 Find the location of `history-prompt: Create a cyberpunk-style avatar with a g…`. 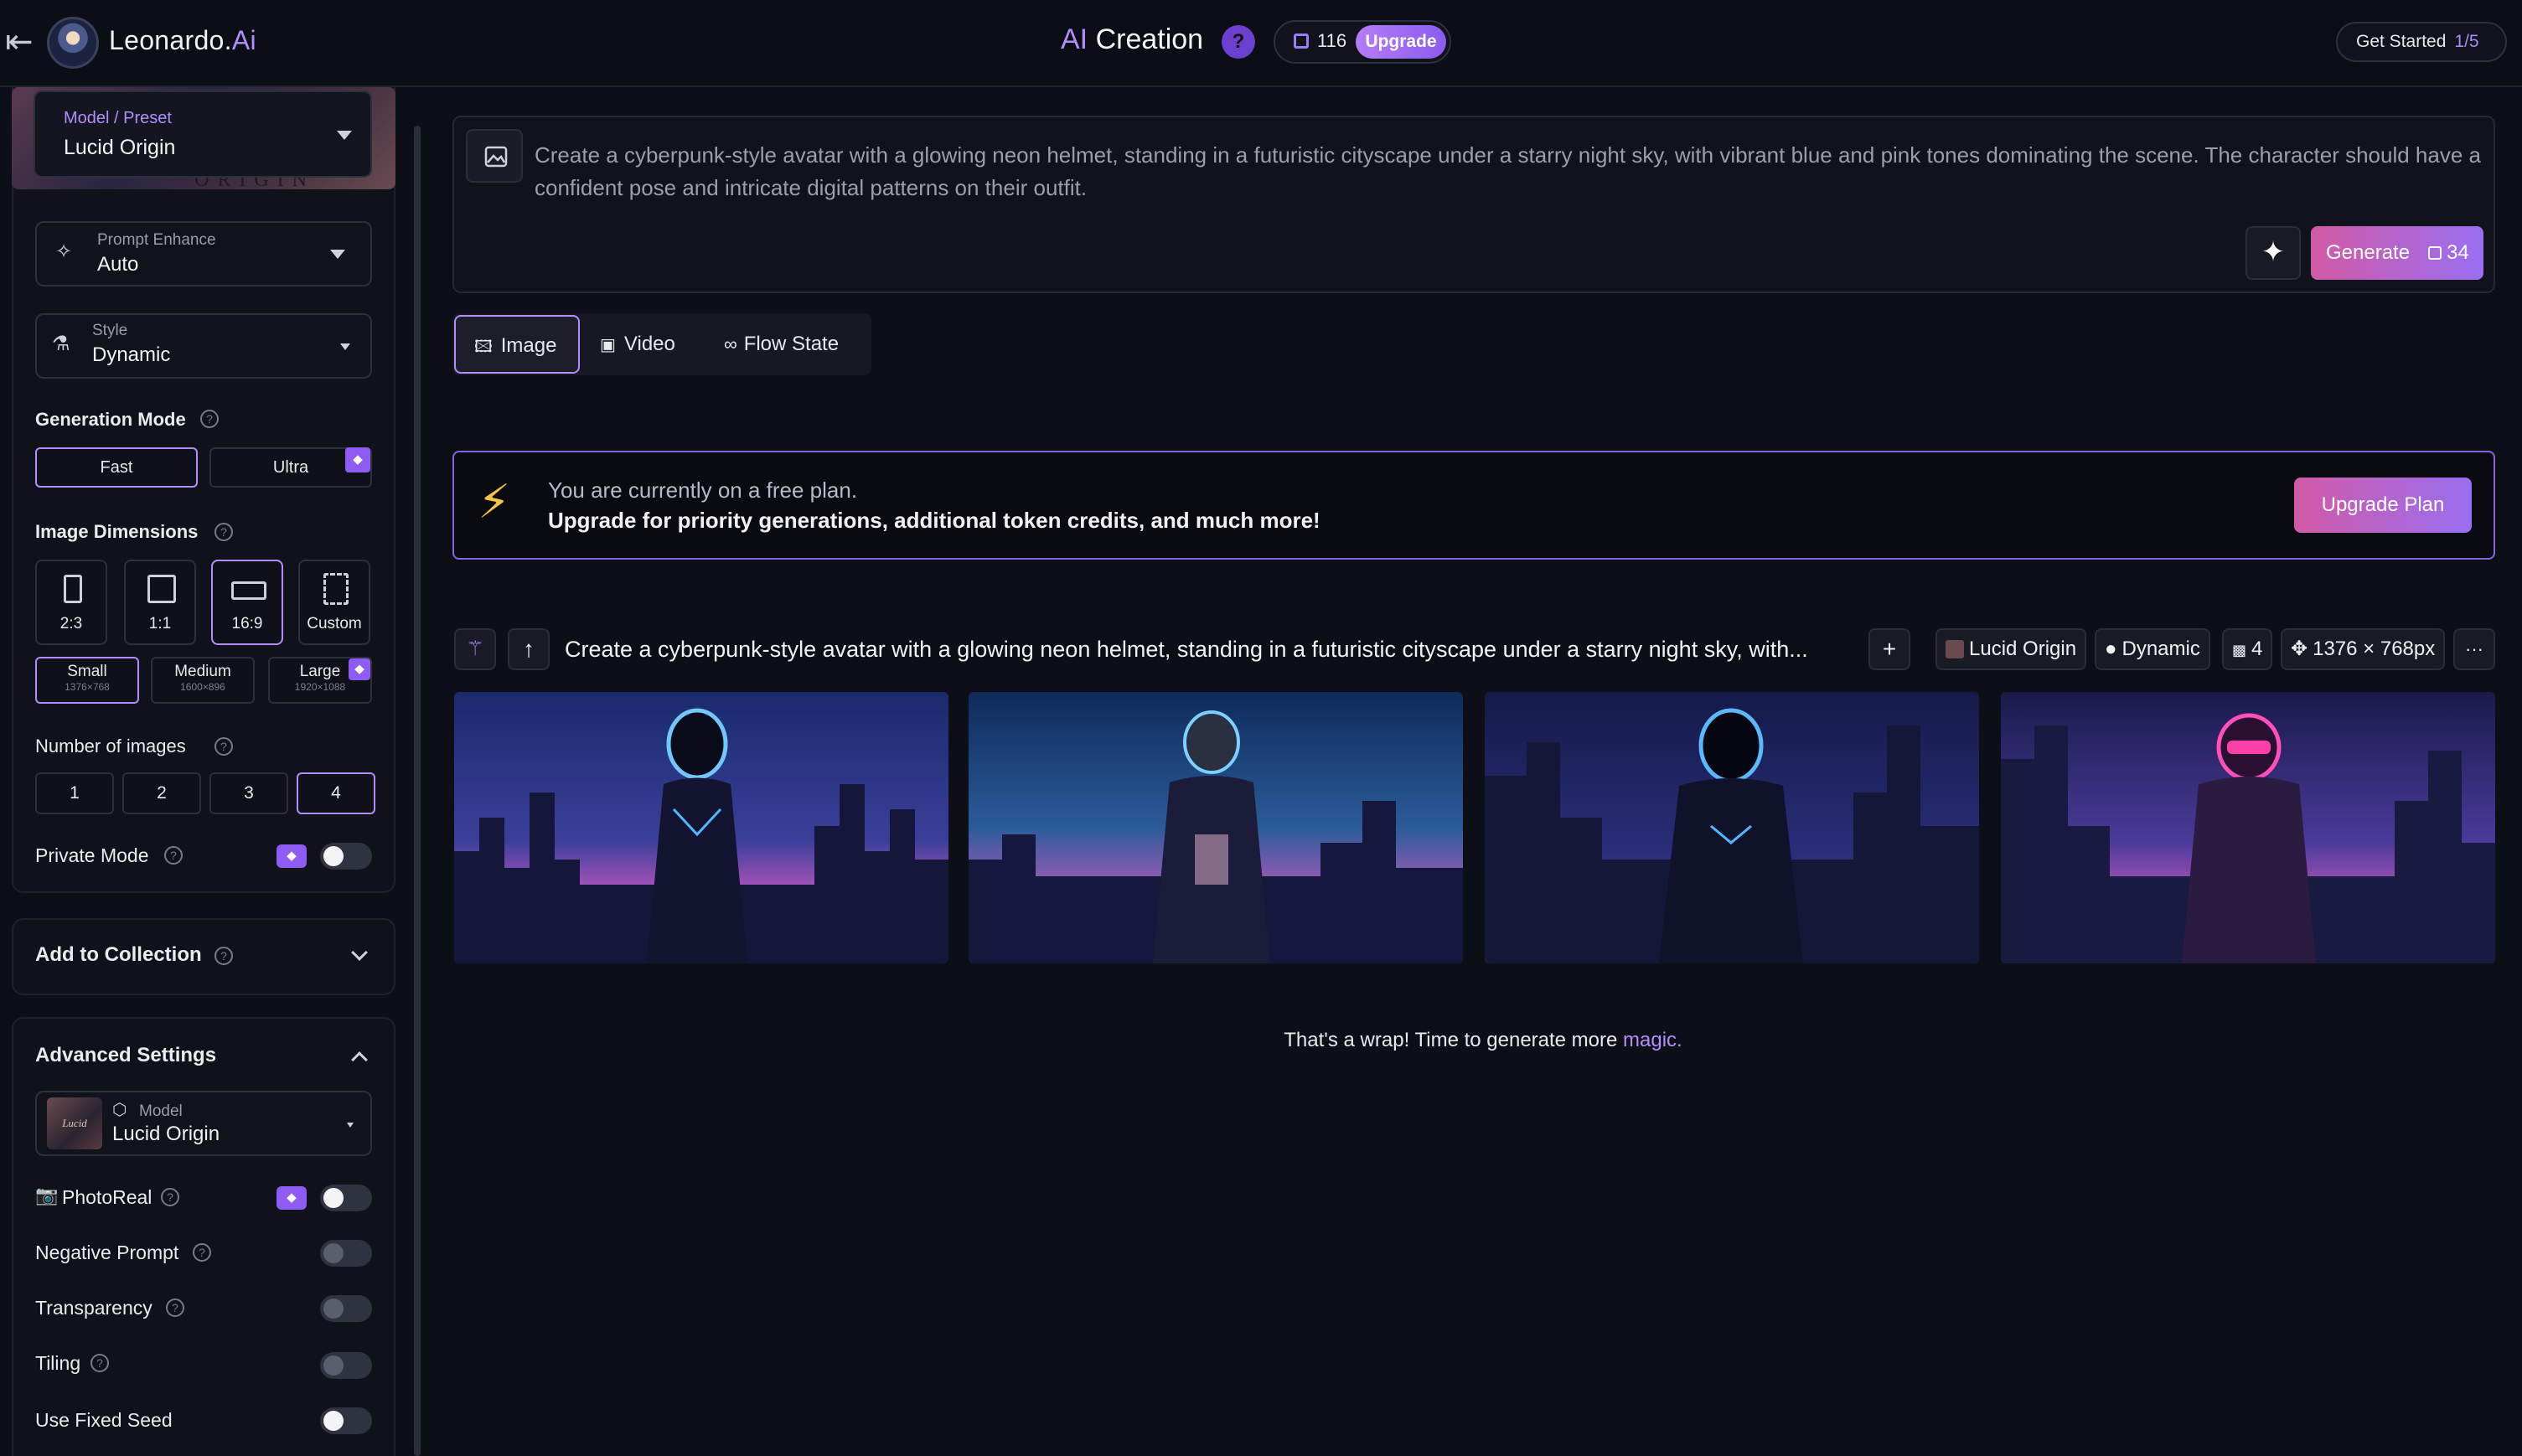

history-prompt: Create a cyberpunk-style avatar with a g… is located at coordinates (1186, 650).